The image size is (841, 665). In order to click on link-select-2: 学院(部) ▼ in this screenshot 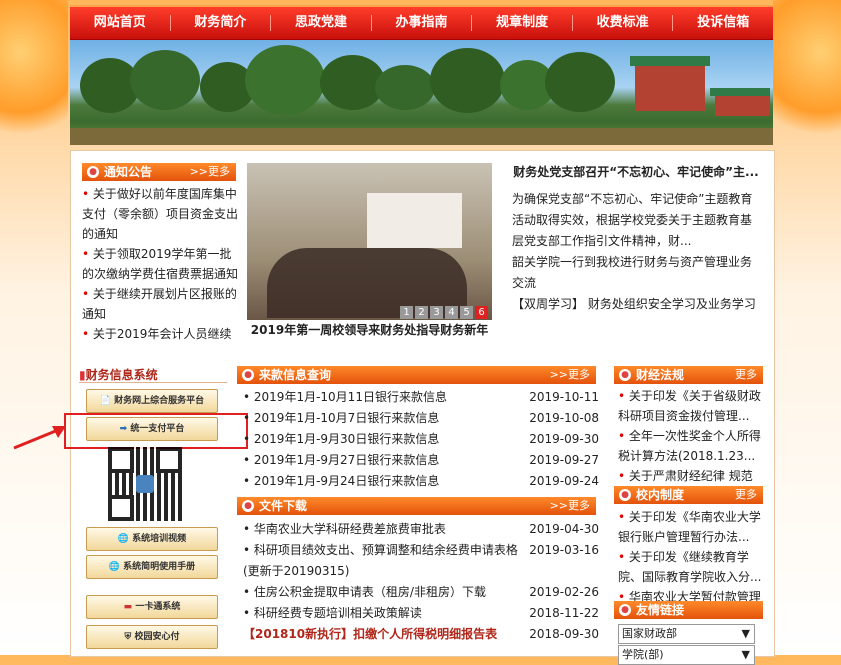, I will do `click(686, 655)`.